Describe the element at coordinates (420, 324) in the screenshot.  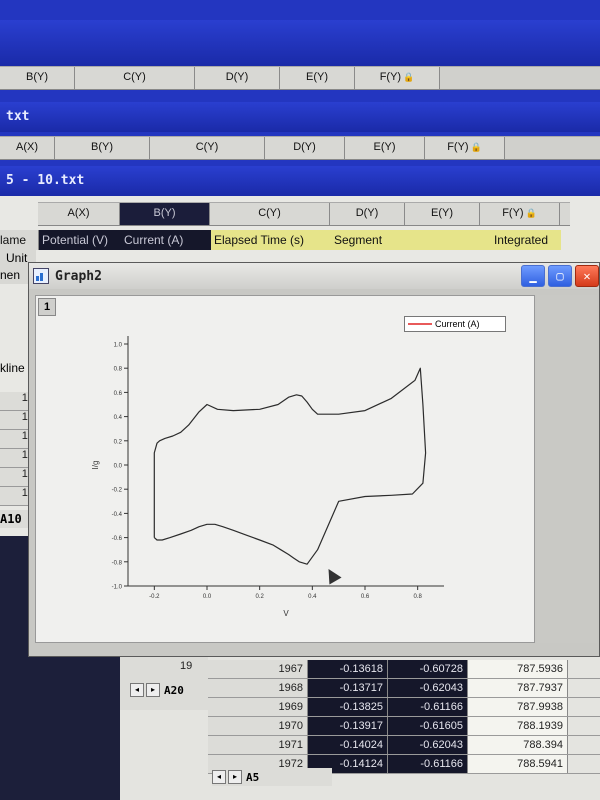
I see `legend-line-icon` at that location.